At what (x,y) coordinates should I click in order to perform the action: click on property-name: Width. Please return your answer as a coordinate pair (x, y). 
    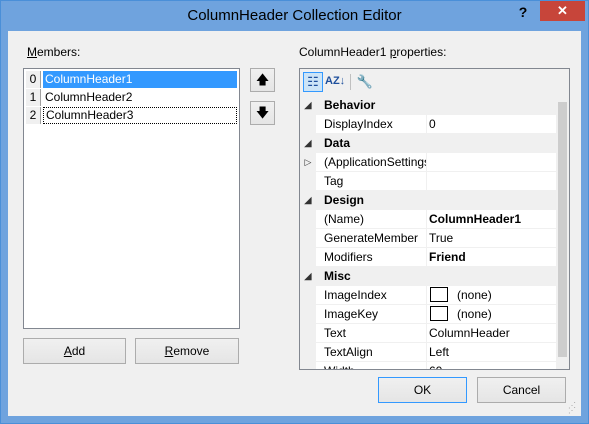
    Looking at the image, I should click on (375, 365).